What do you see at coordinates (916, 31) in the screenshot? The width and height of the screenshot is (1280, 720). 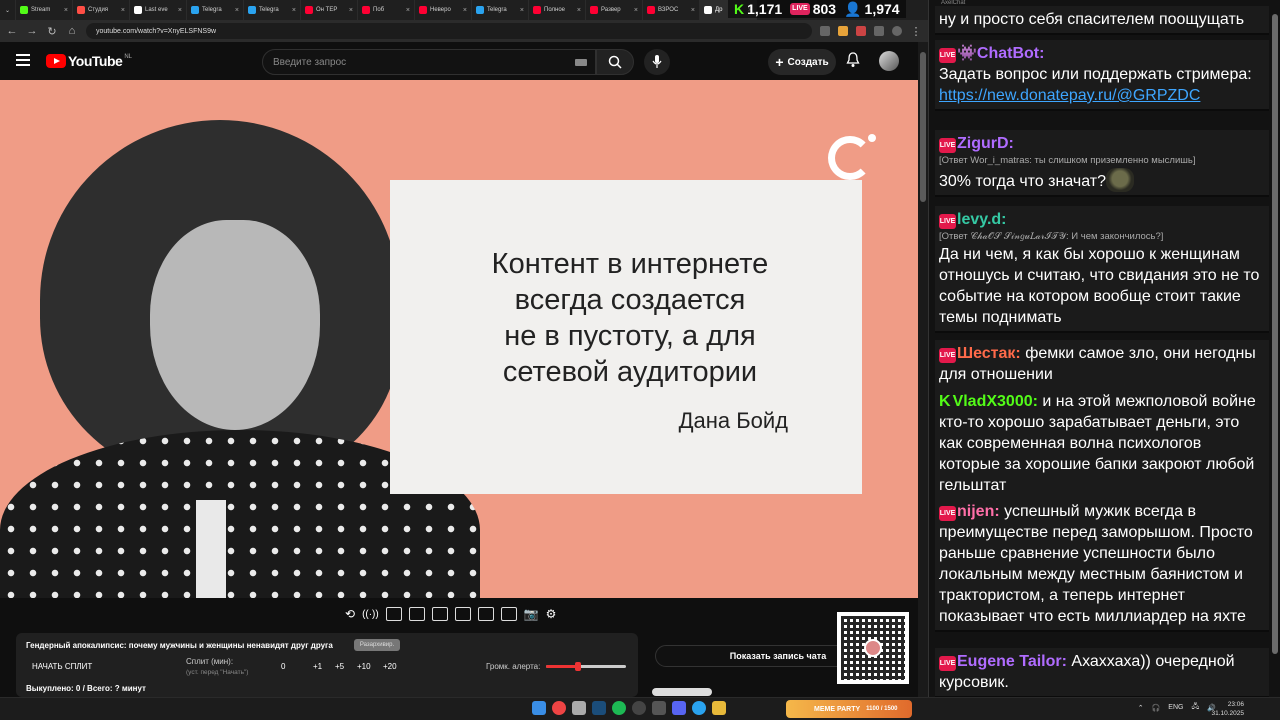 I see `menu-icon: ⋮` at bounding box center [916, 31].